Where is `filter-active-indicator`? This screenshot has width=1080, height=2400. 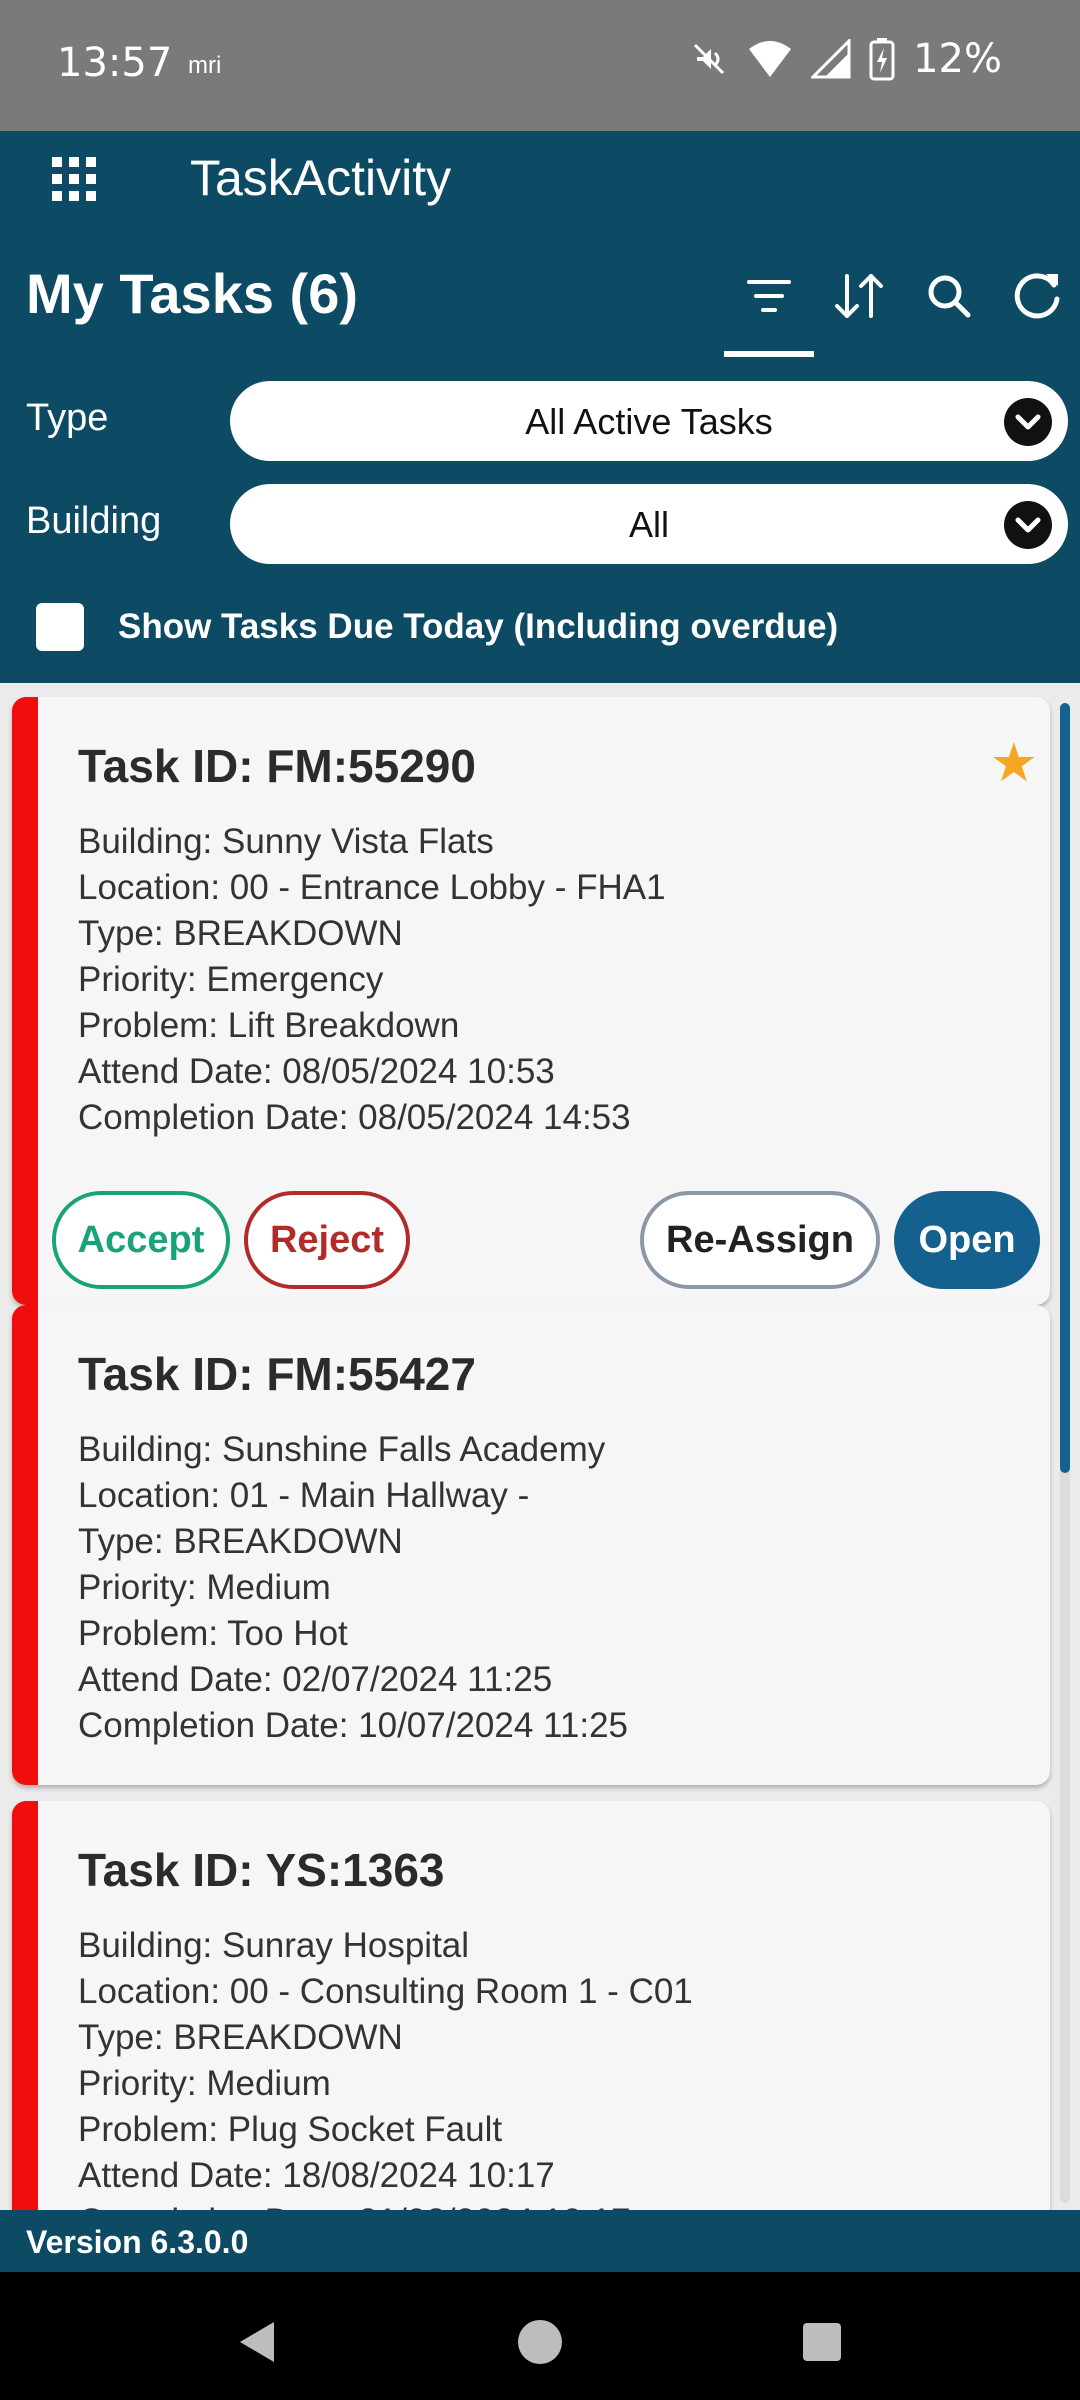 filter-active-indicator is located at coordinates (769, 354).